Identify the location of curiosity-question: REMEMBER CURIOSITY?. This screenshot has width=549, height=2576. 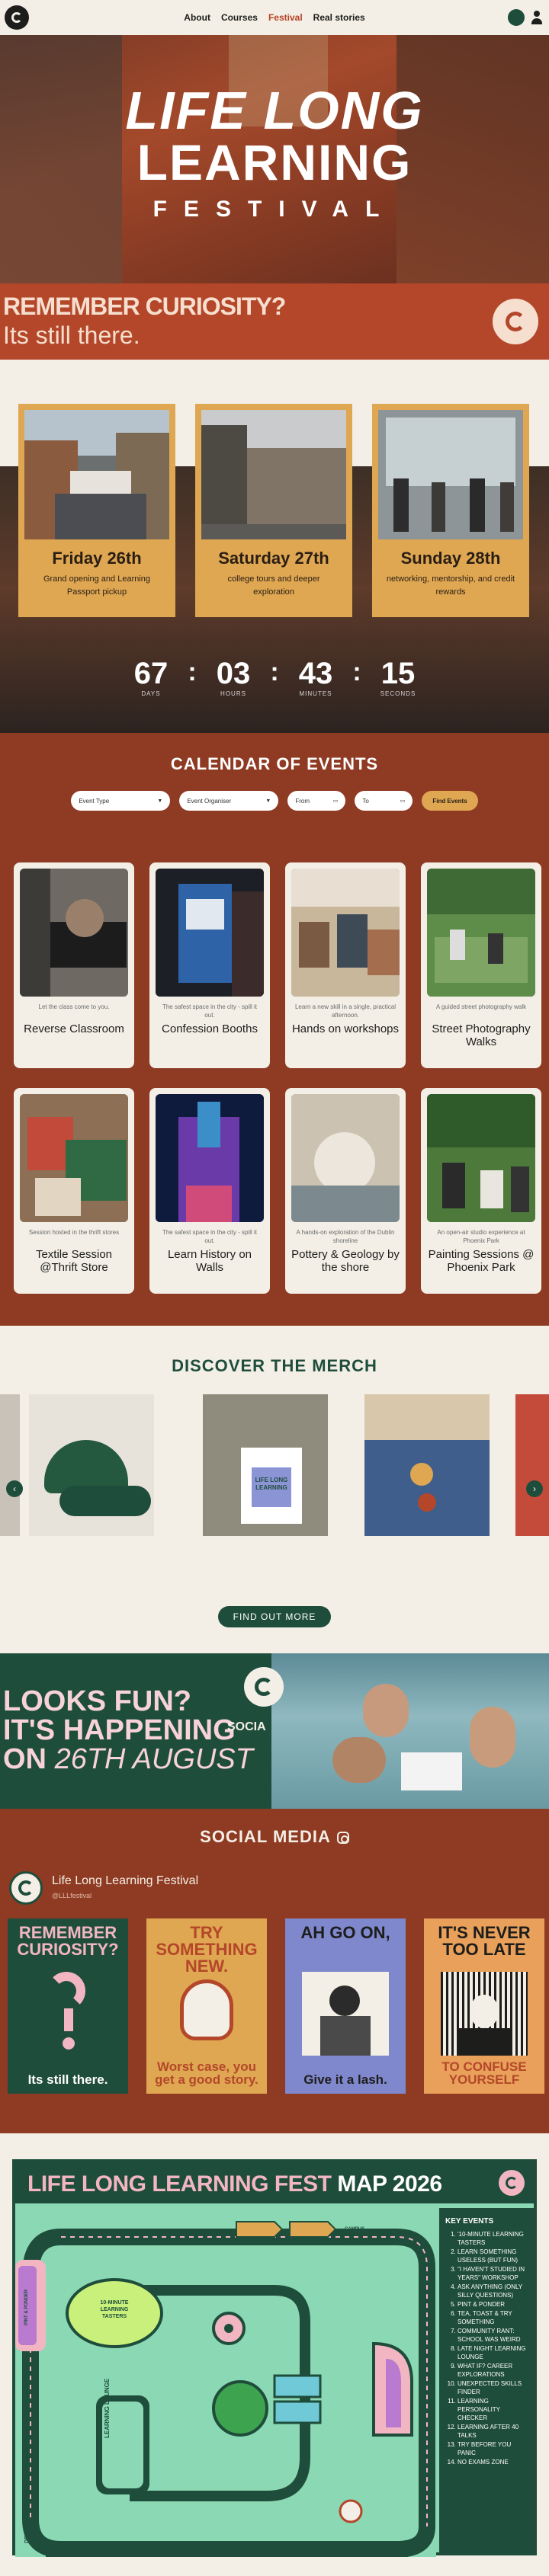
(144, 306).